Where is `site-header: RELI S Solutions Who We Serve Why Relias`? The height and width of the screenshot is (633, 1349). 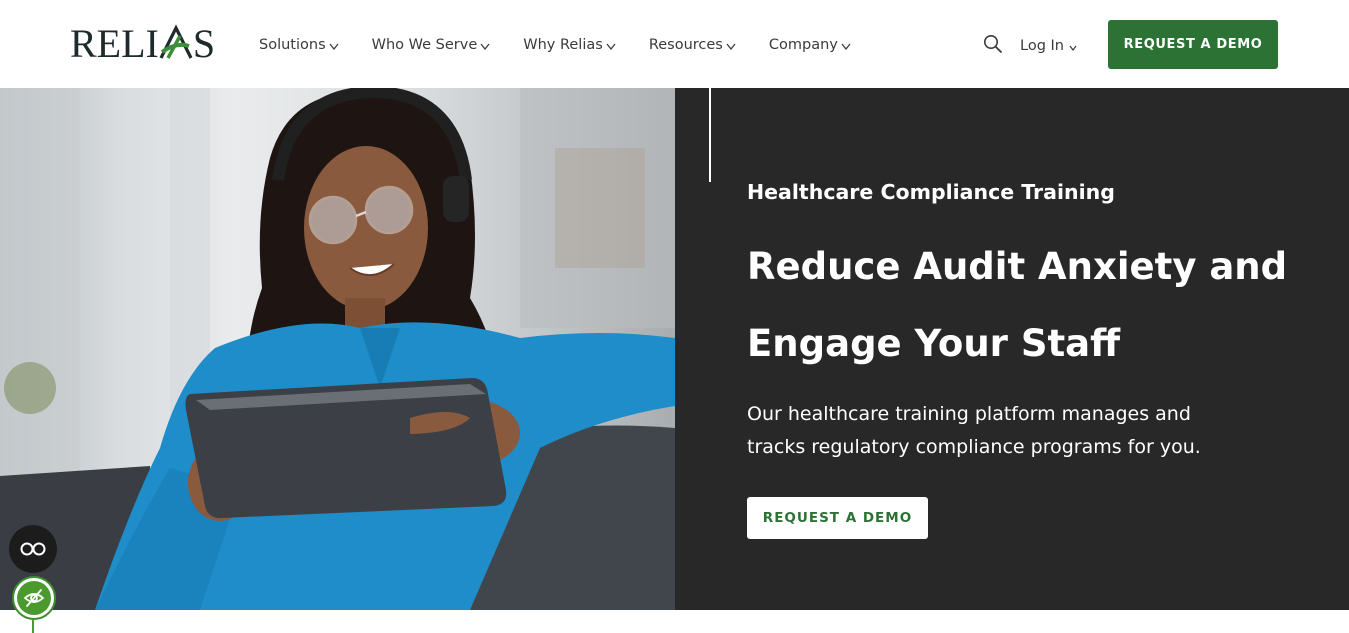
site-header: RELI S Solutions Who We Serve Why Relias is located at coordinates (674, 44).